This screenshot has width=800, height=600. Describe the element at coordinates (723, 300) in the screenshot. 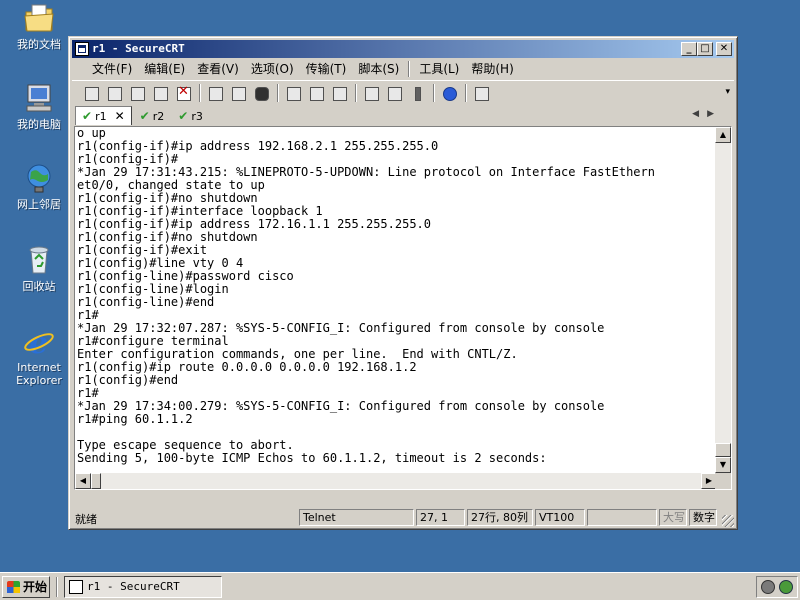

I see `vertical-scrollbar: ▲ ▼` at that location.